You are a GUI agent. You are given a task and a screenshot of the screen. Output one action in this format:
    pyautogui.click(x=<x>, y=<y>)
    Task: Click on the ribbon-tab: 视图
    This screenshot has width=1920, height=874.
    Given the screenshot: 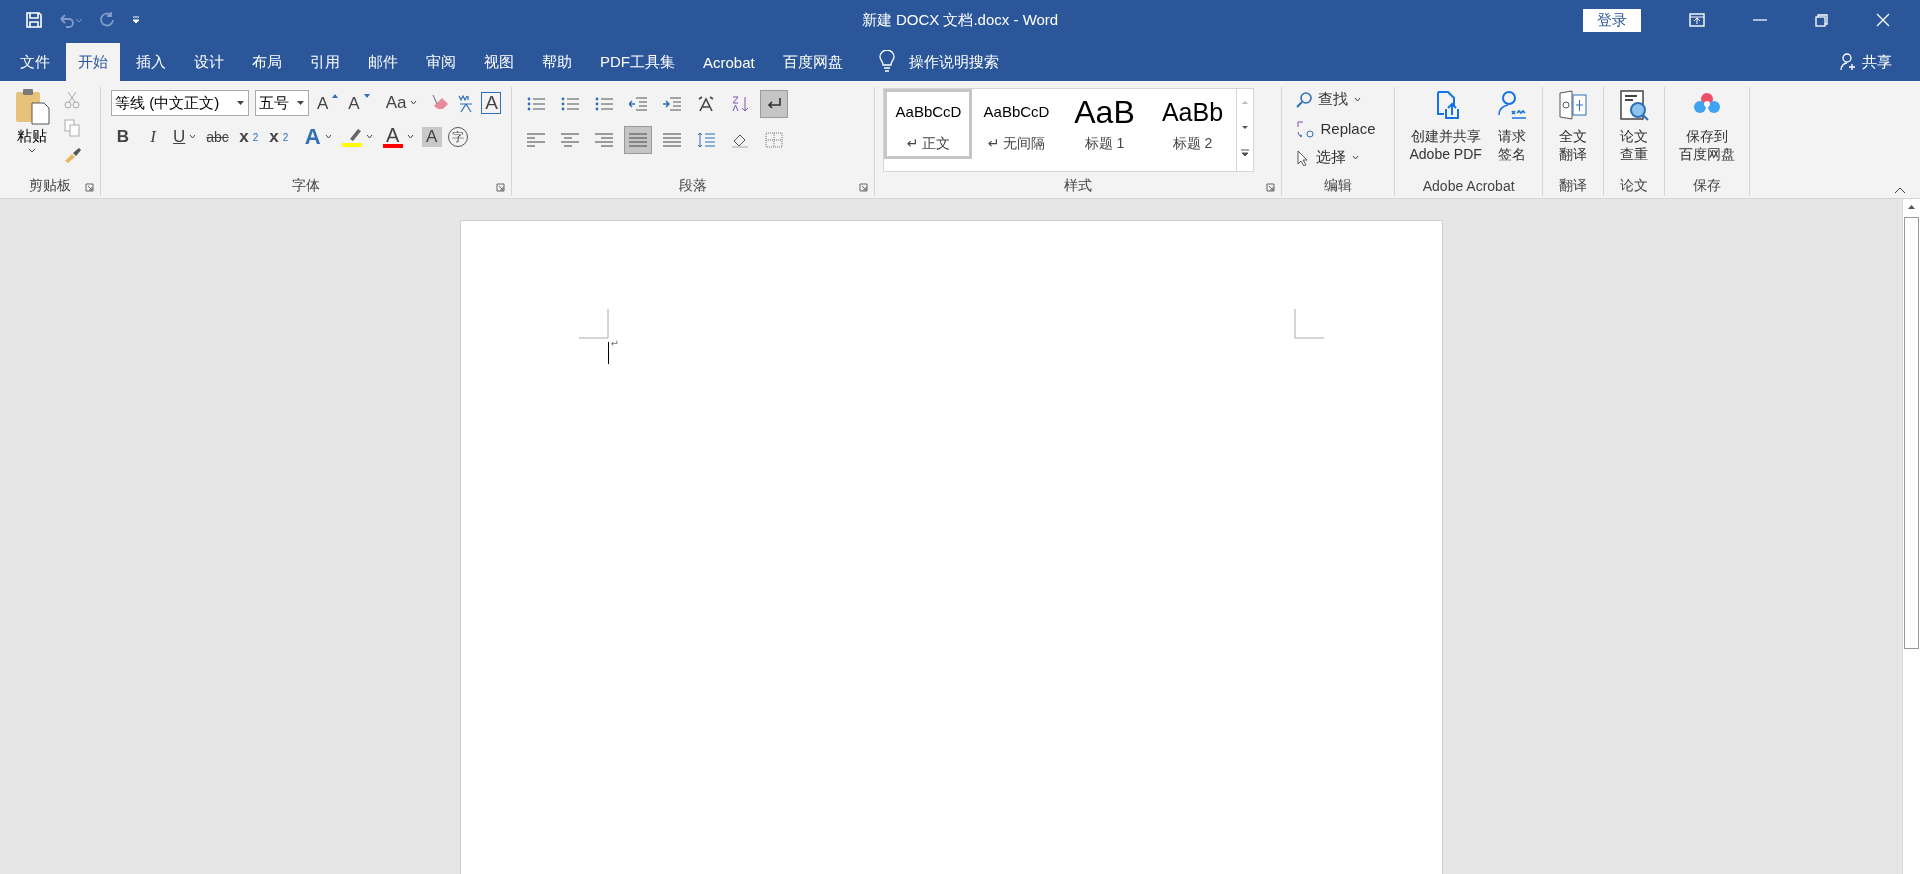 What is the action you would take?
    pyautogui.click(x=499, y=62)
    